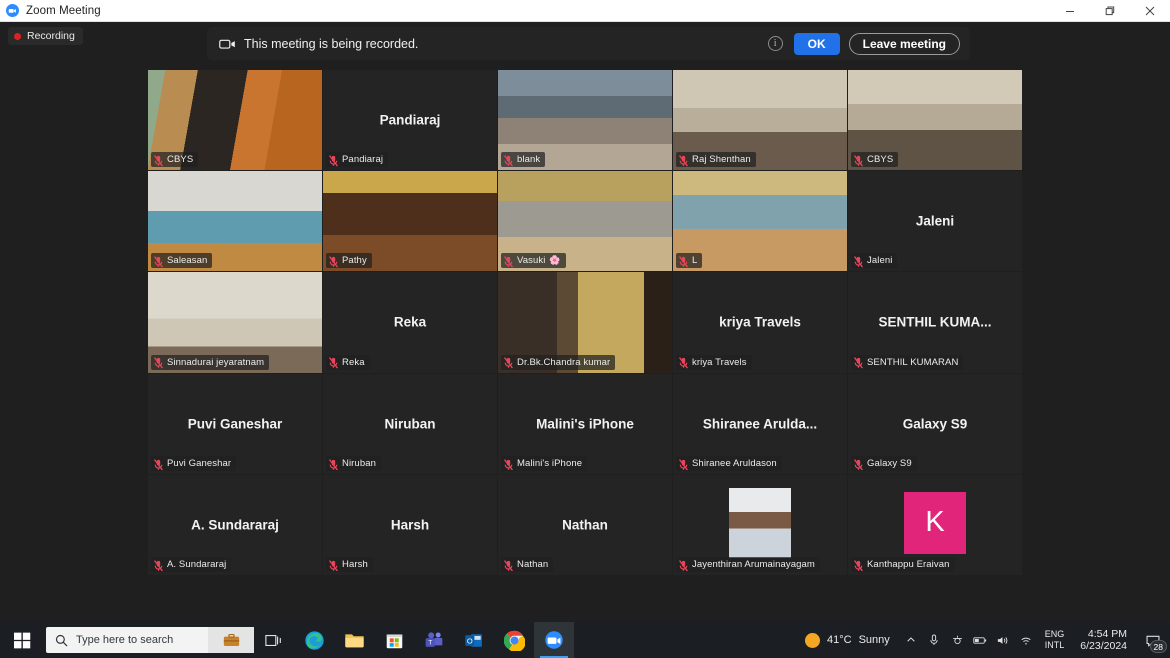  I want to click on minimize-button, so click(1070, 11).